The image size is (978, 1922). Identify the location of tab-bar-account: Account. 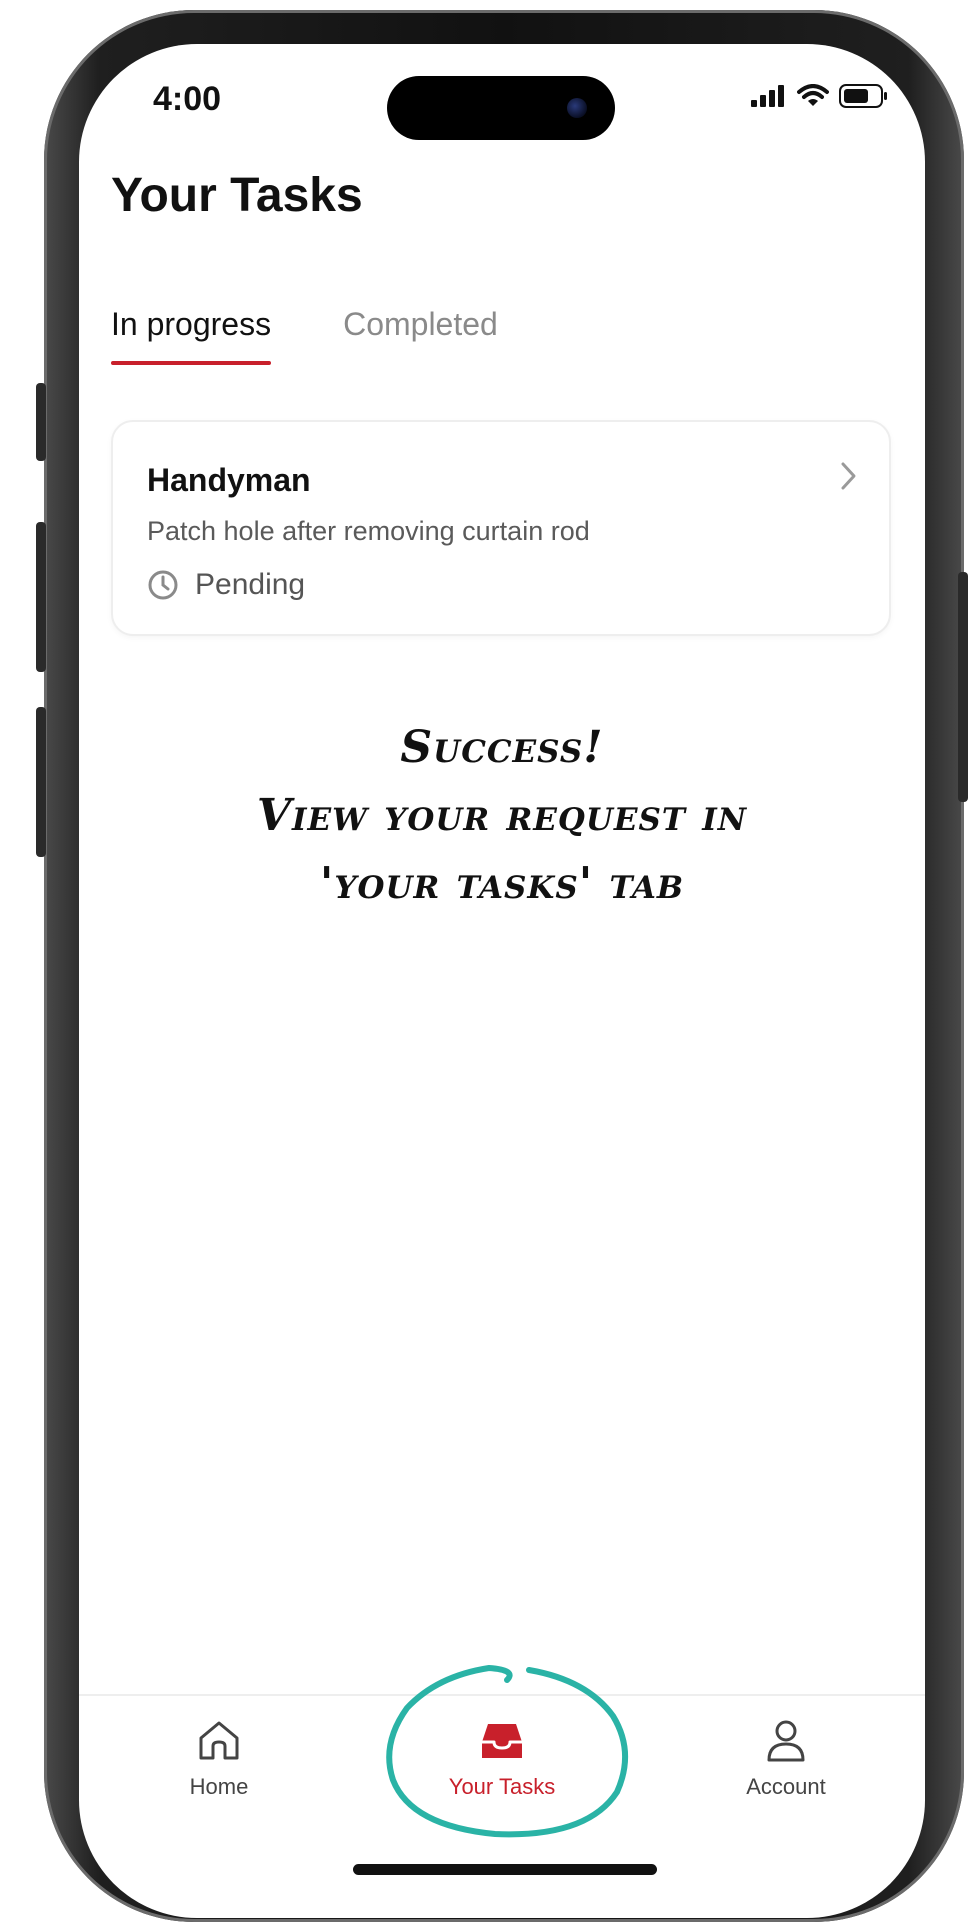
(786, 1758).